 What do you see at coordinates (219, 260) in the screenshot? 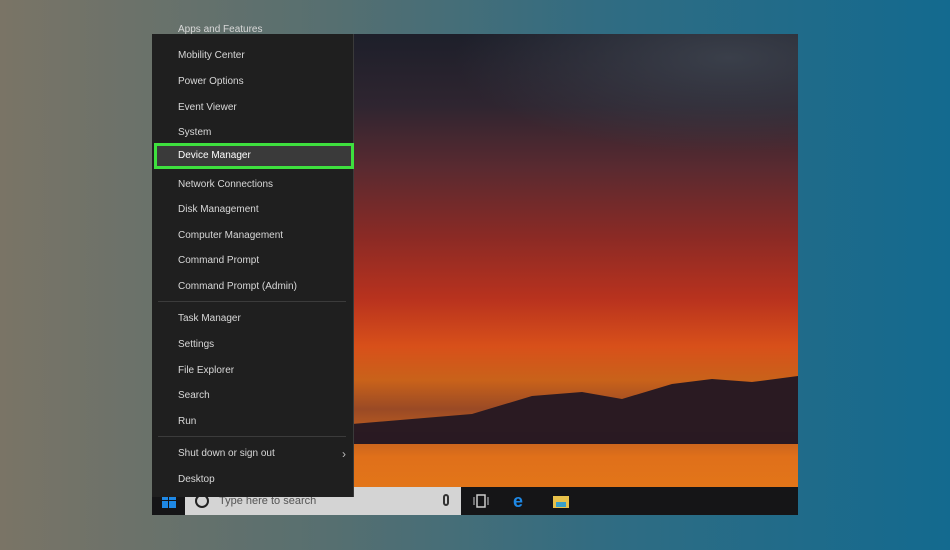
I see `menu-item-label: Command Prompt` at bounding box center [219, 260].